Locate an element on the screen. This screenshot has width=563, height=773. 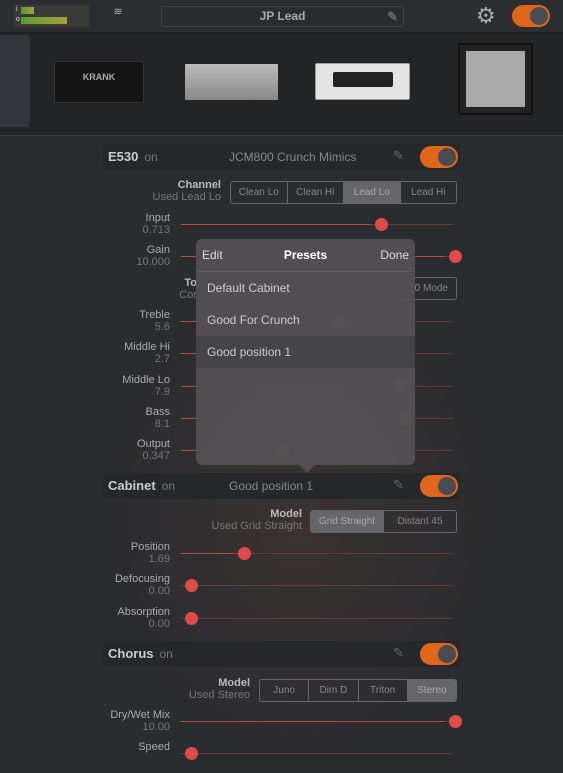
slider-label: Input 0.713 is located at coordinates (156, 224).